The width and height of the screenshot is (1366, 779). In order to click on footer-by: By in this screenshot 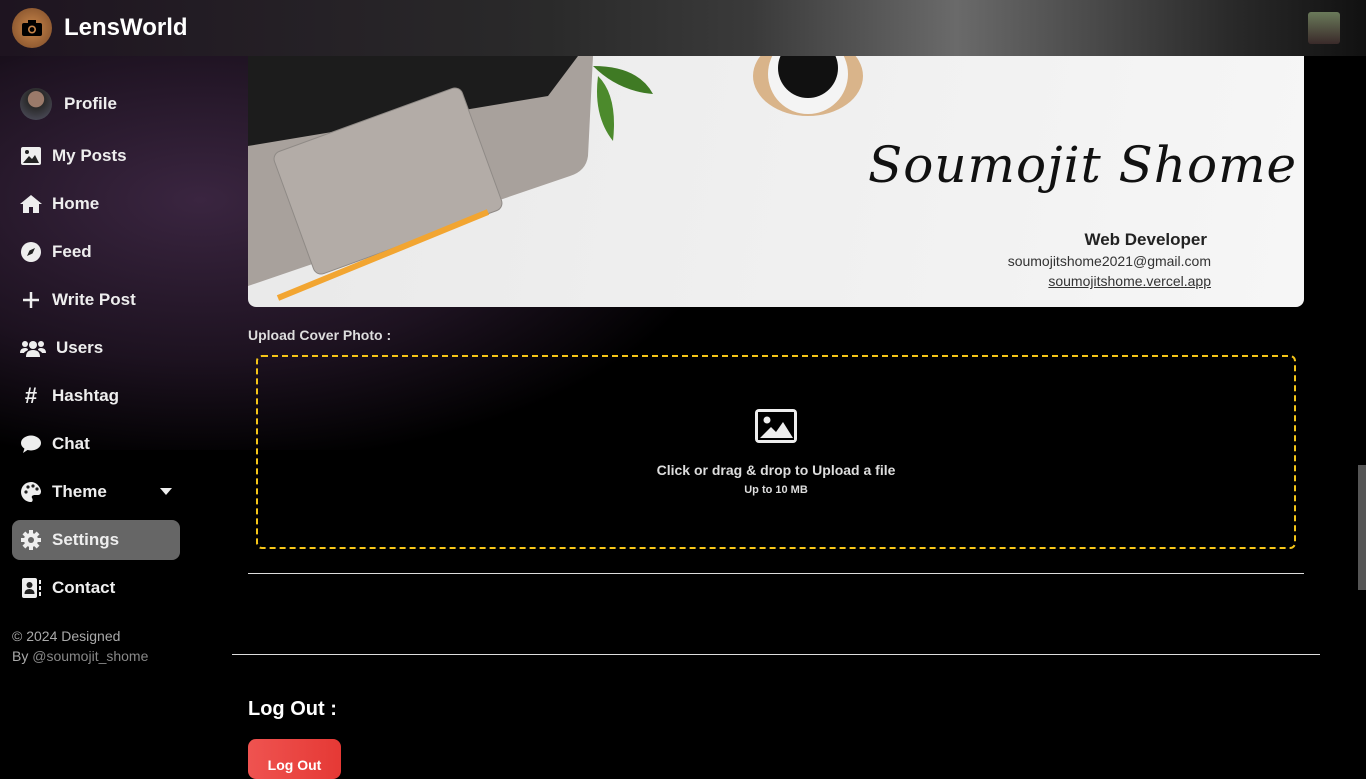, I will do `click(20, 656)`.